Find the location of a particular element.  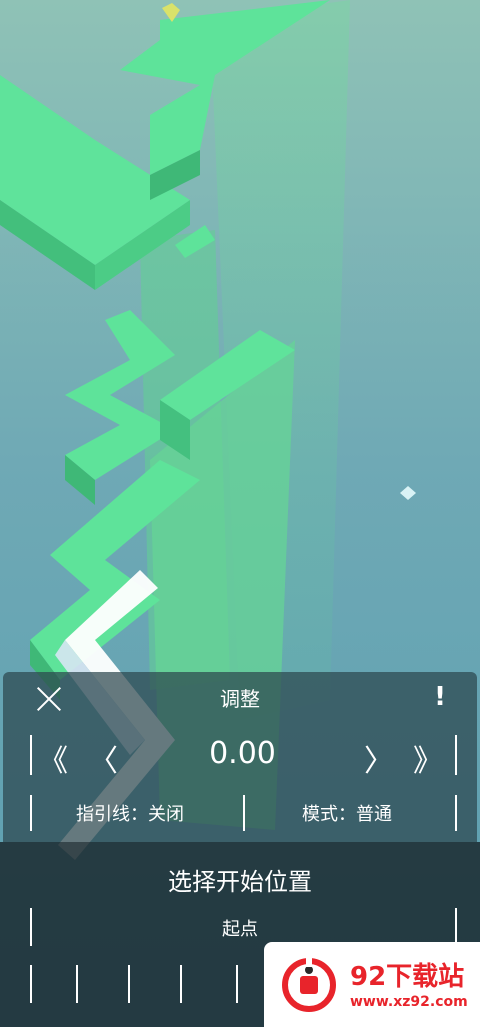

floating-cube is located at coordinates (408, 493).